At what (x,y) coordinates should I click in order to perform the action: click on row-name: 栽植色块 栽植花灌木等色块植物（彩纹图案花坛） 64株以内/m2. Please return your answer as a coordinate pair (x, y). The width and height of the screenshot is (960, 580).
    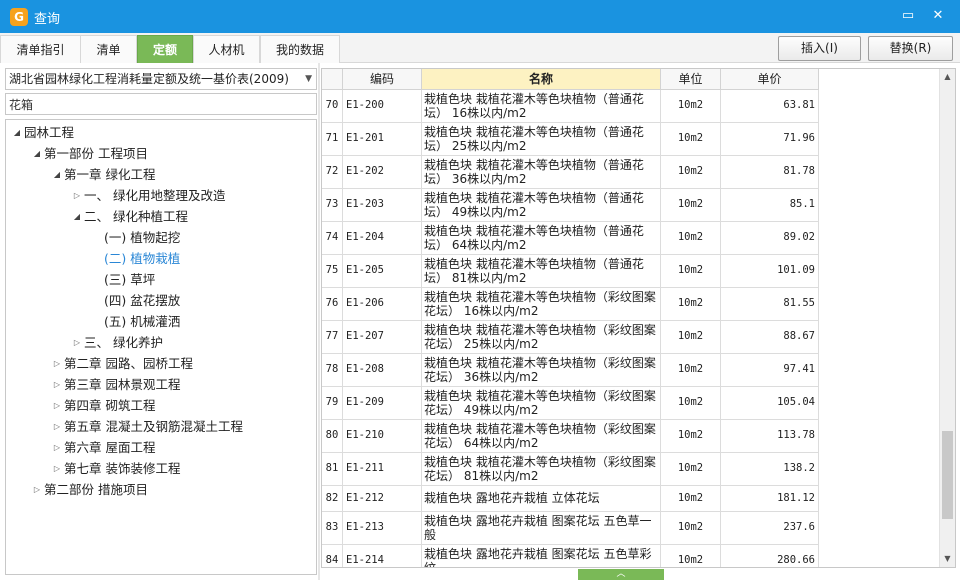
    Looking at the image, I should click on (541, 436).